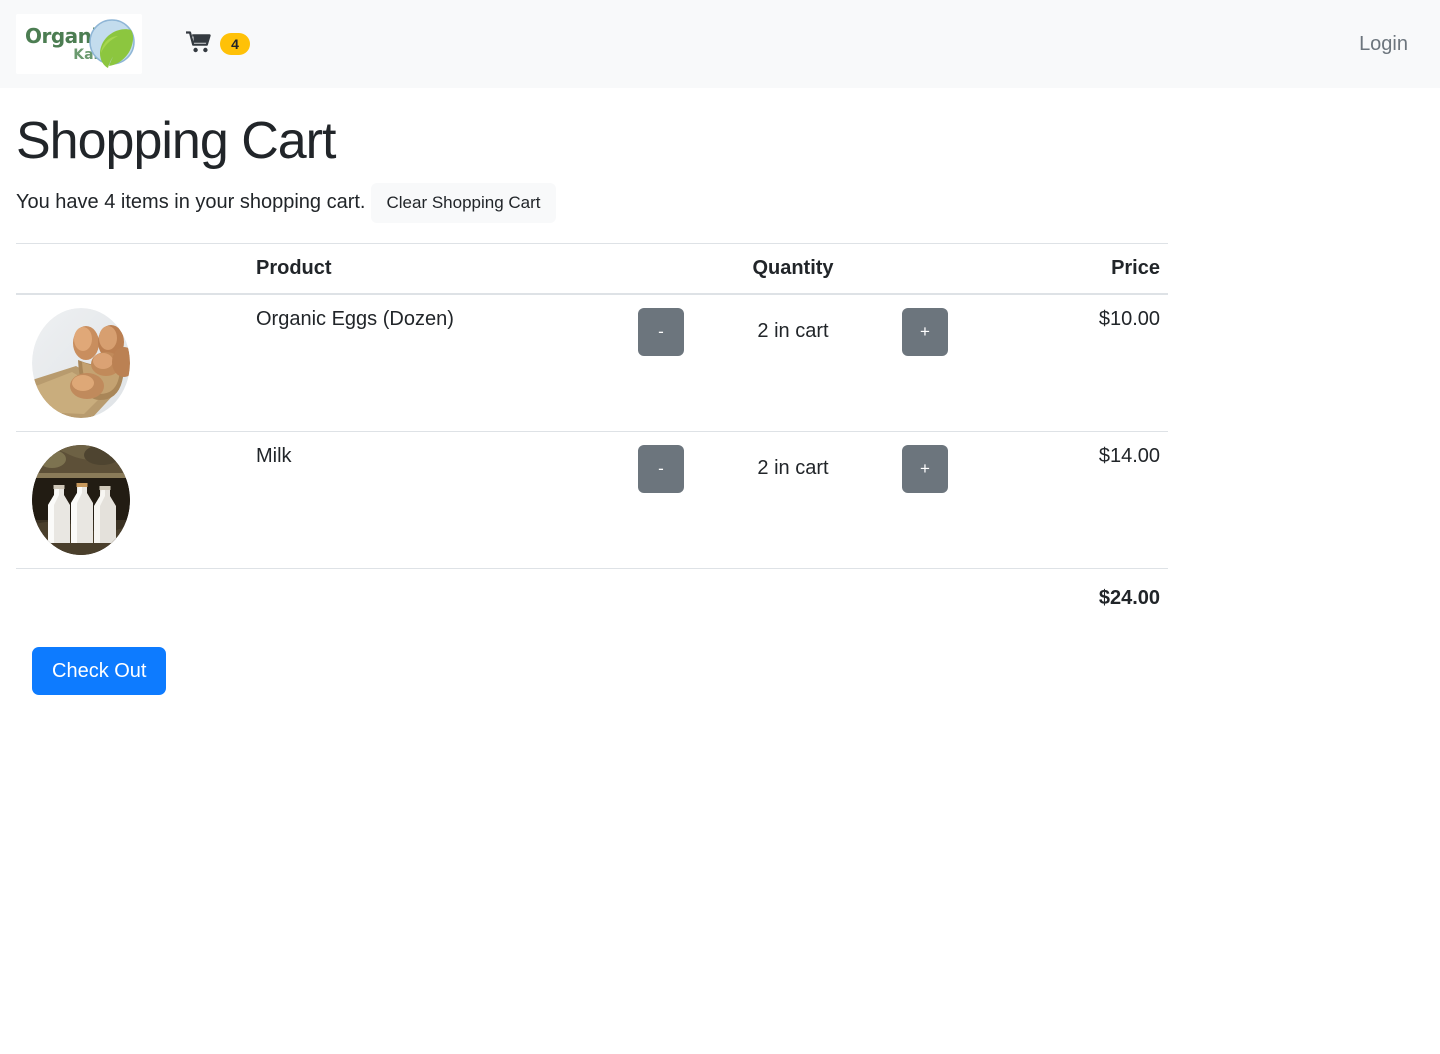 The image size is (1440, 1054). I want to click on organic-eggs-thumbnail, so click(81, 362).